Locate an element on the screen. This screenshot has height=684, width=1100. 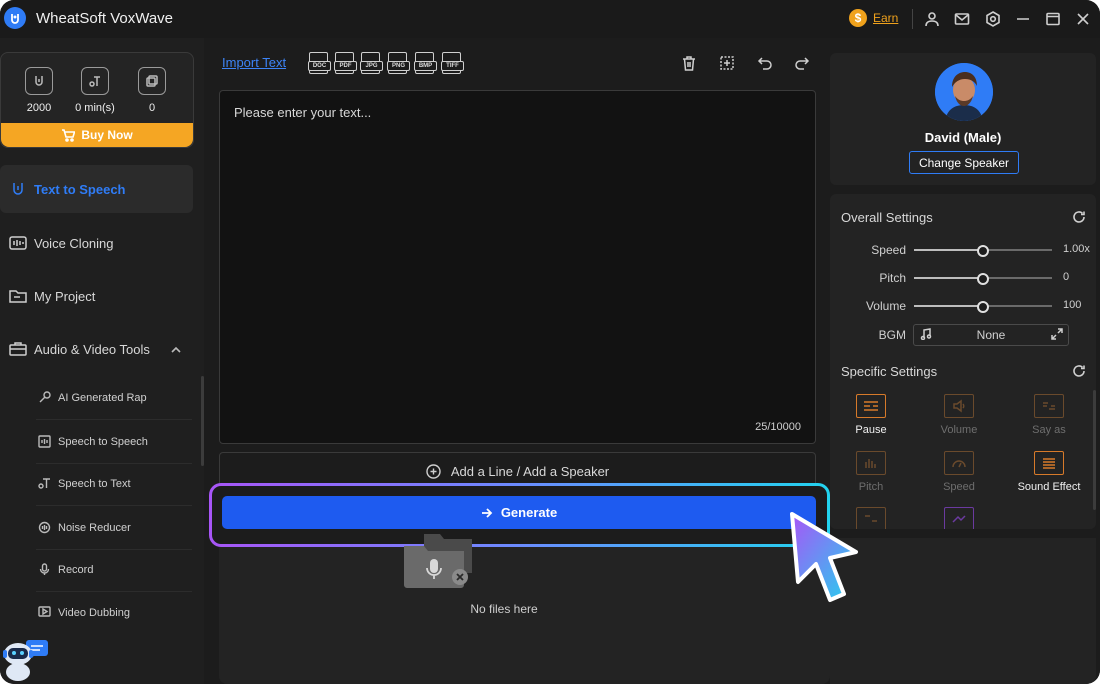
reset-overall-icon is located at coordinates (1079, 217).